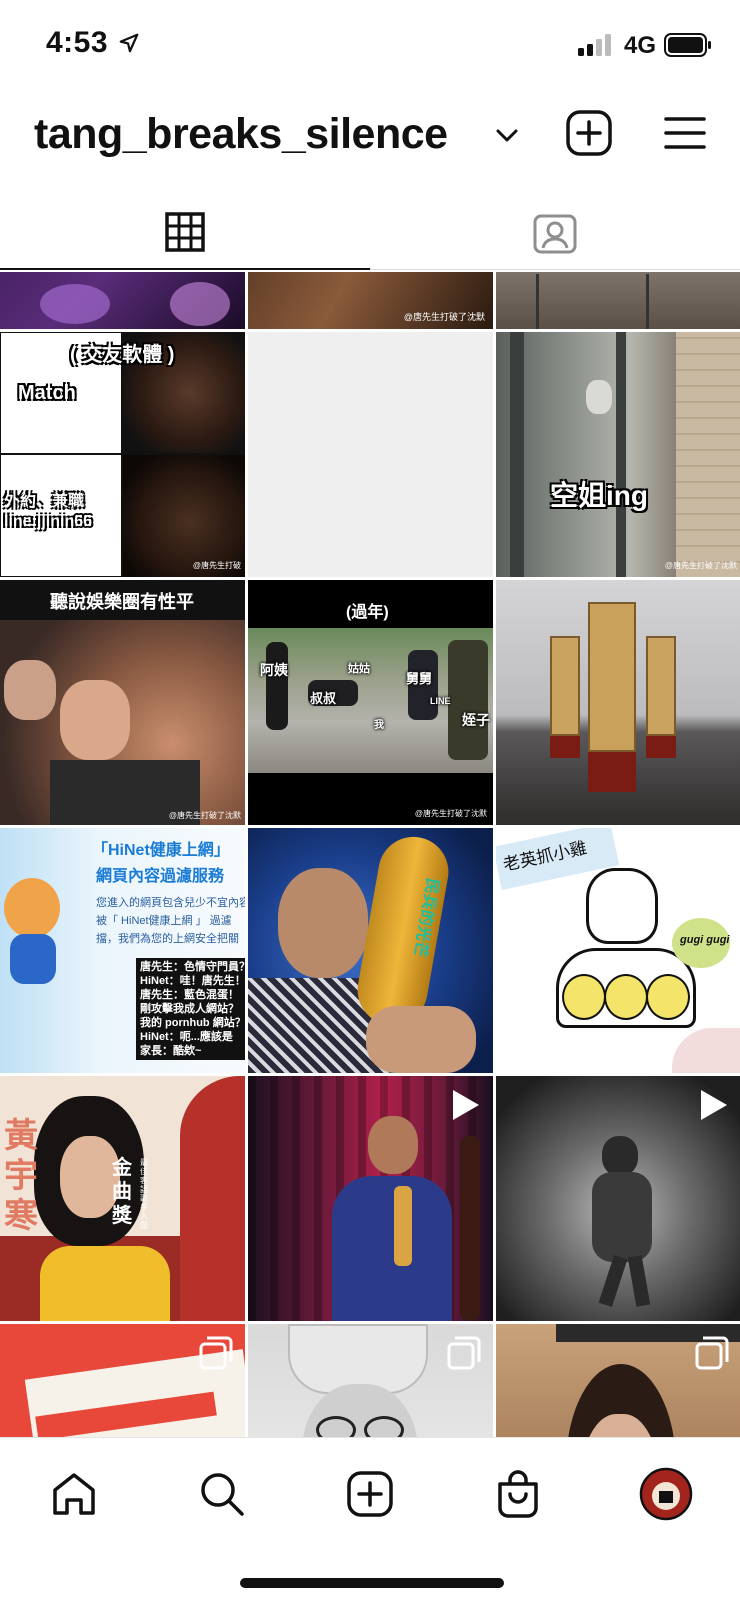  I want to click on bottom-navigation, so click(370, 1518).